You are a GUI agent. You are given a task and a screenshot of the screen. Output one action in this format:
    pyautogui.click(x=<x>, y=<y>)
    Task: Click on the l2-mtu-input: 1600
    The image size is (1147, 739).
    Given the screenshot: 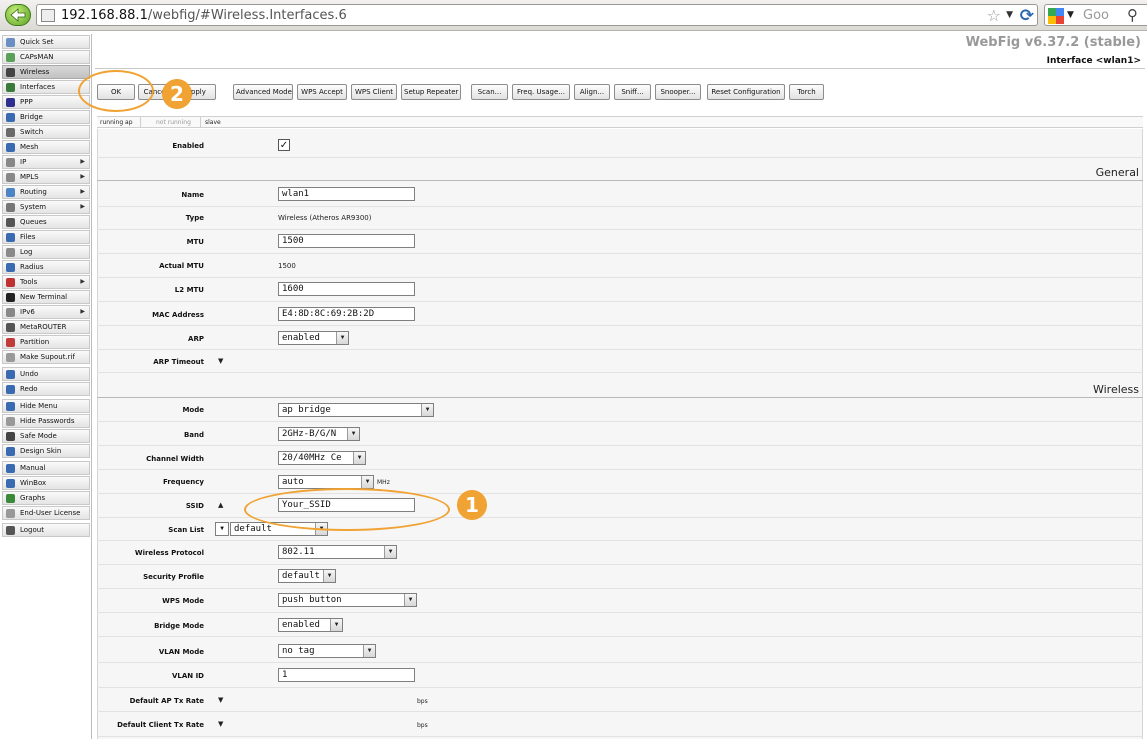 What is the action you would take?
    pyautogui.click(x=346, y=289)
    